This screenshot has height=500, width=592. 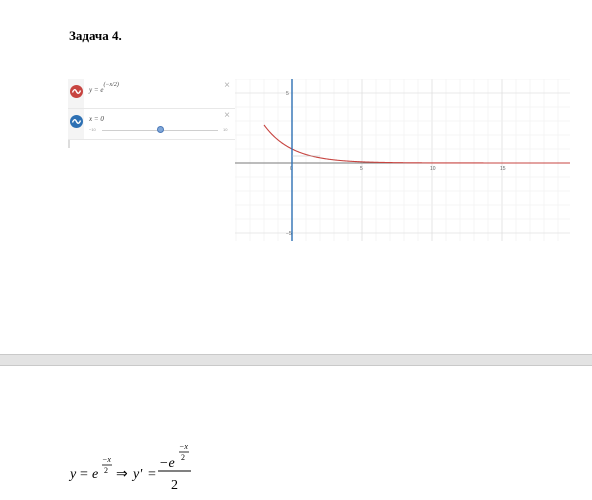 I want to click on derivative-equation: y = e −x 2 ⇒ y' = −e −x 2 2, so click(x=129, y=467).